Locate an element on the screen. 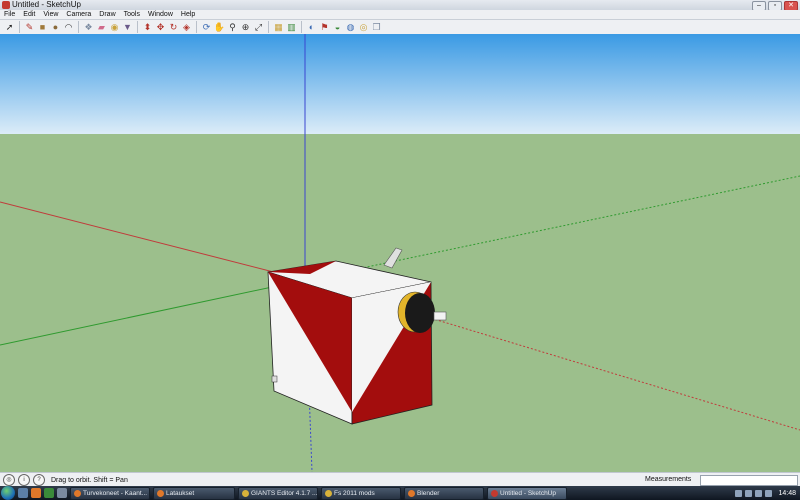 This screenshot has width=800, height=500. knob-stub is located at coordinates (440, 316).